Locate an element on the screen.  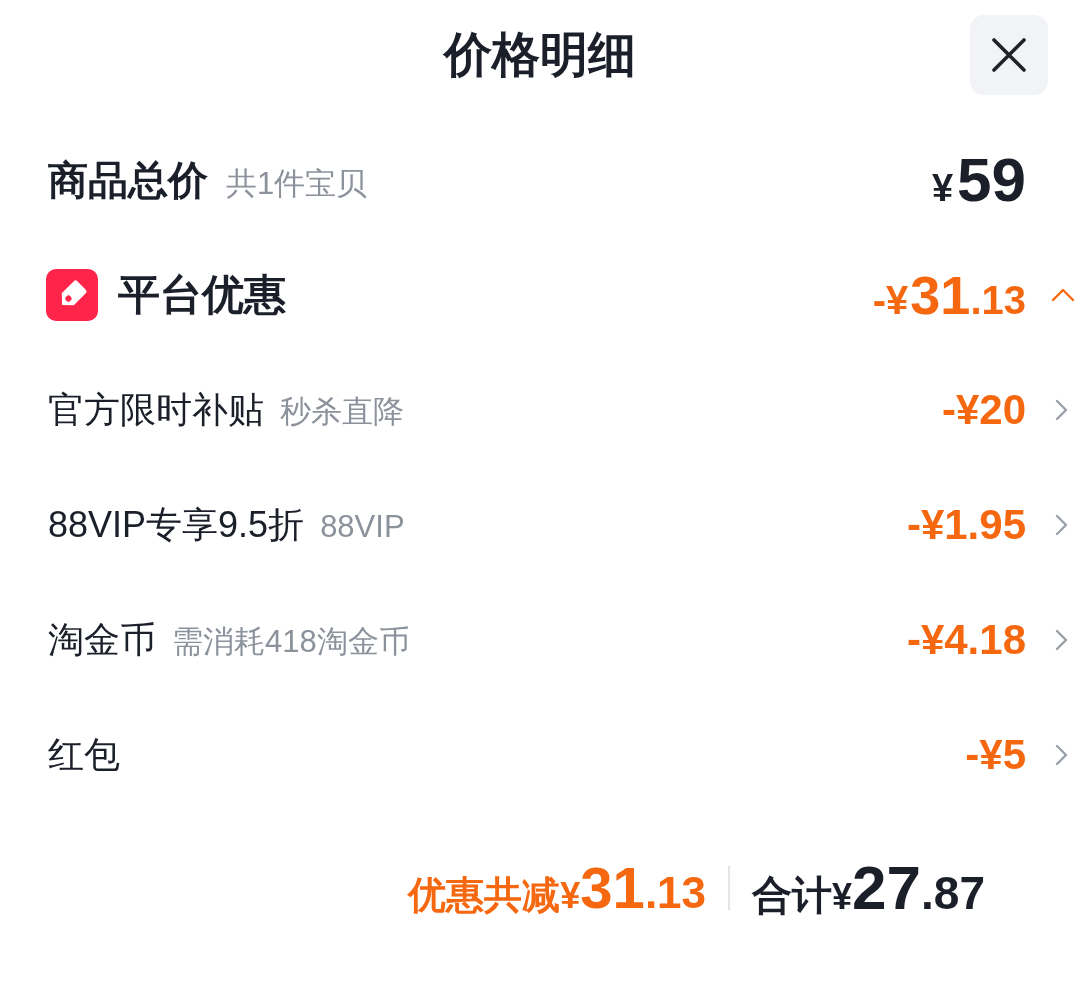
grand-total: 合计¥27.87 is located at coordinates (868, 888).